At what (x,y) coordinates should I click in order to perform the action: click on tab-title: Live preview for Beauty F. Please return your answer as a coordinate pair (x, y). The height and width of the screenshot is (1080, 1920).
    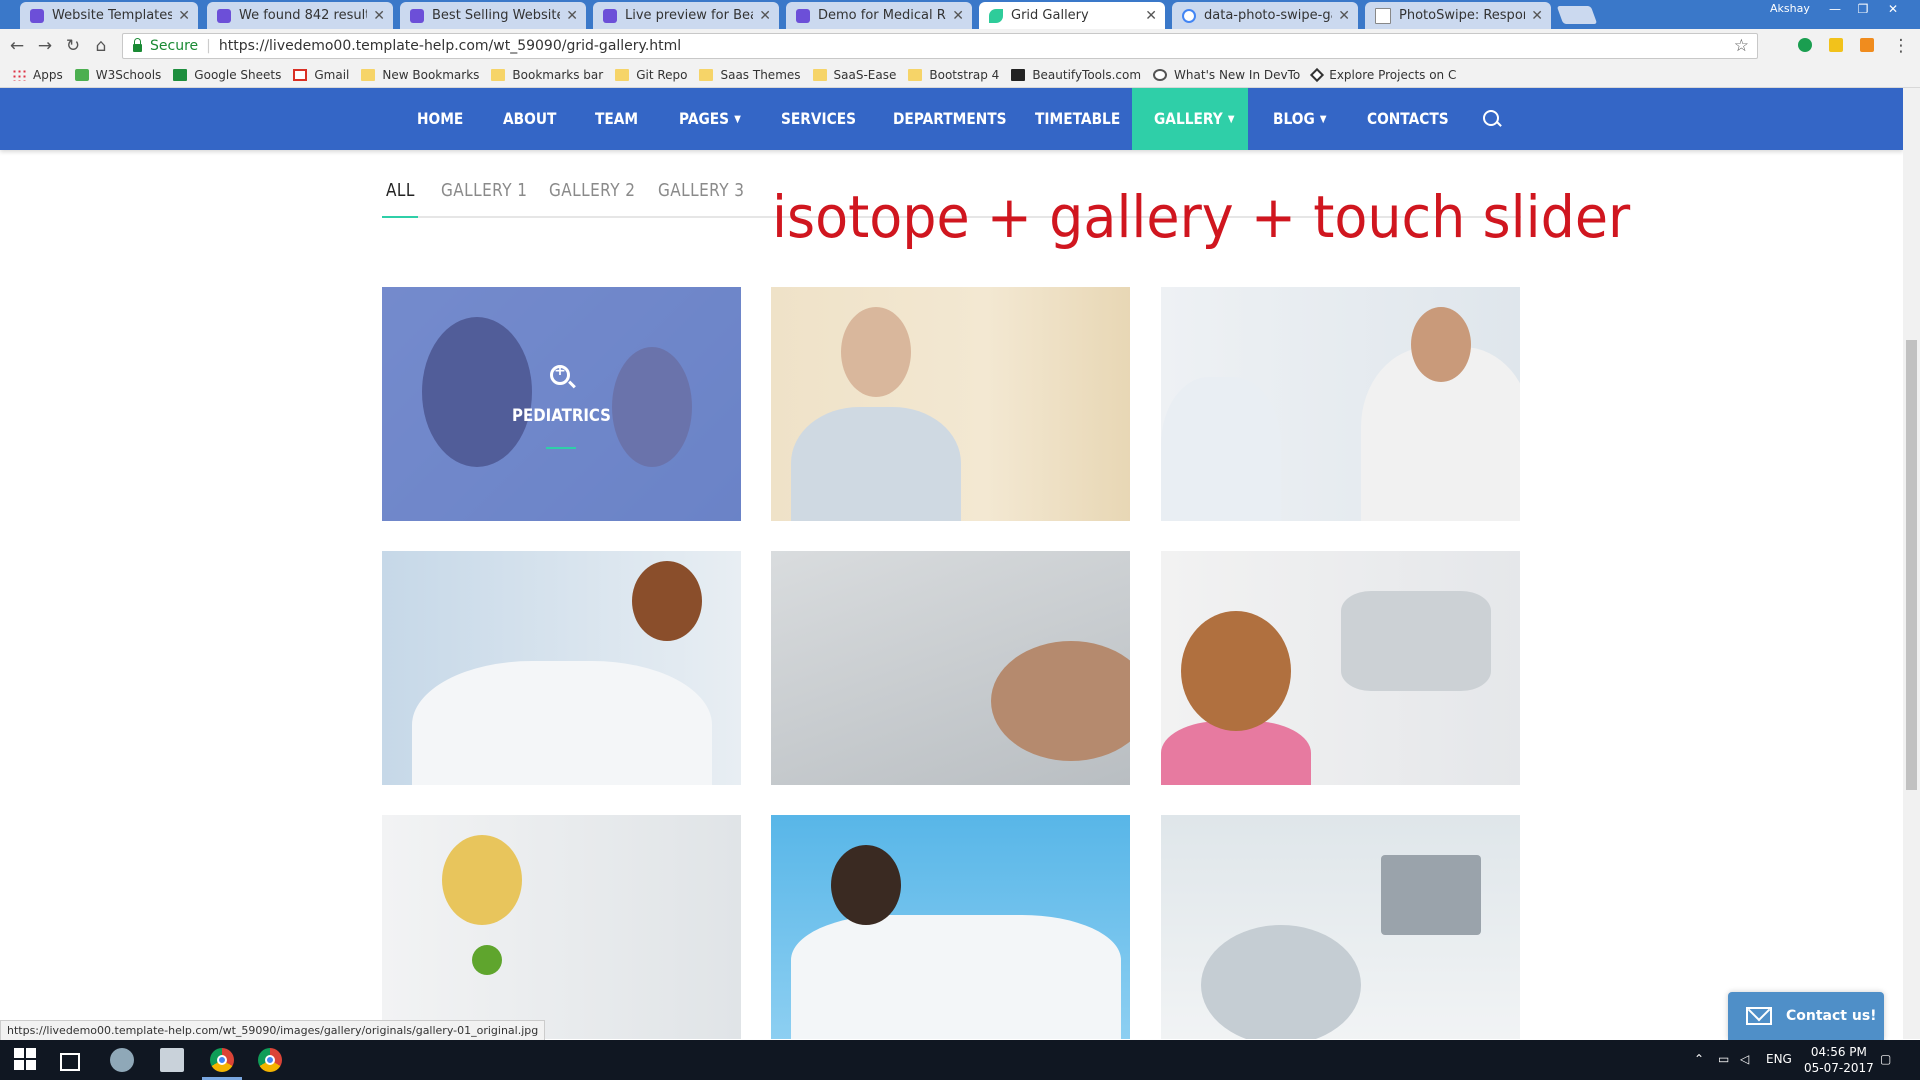
    Looking at the image, I should click on (689, 15).